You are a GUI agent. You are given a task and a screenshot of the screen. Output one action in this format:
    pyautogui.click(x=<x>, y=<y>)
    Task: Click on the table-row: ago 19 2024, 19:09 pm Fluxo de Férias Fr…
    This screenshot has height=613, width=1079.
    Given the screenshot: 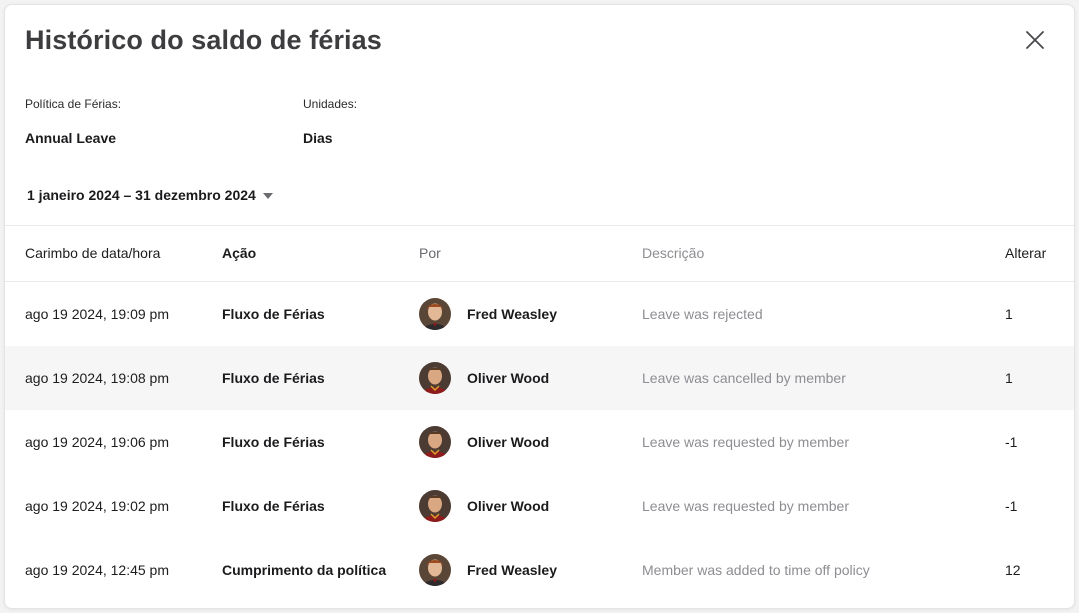 What is the action you would take?
    pyautogui.click(x=539, y=314)
    